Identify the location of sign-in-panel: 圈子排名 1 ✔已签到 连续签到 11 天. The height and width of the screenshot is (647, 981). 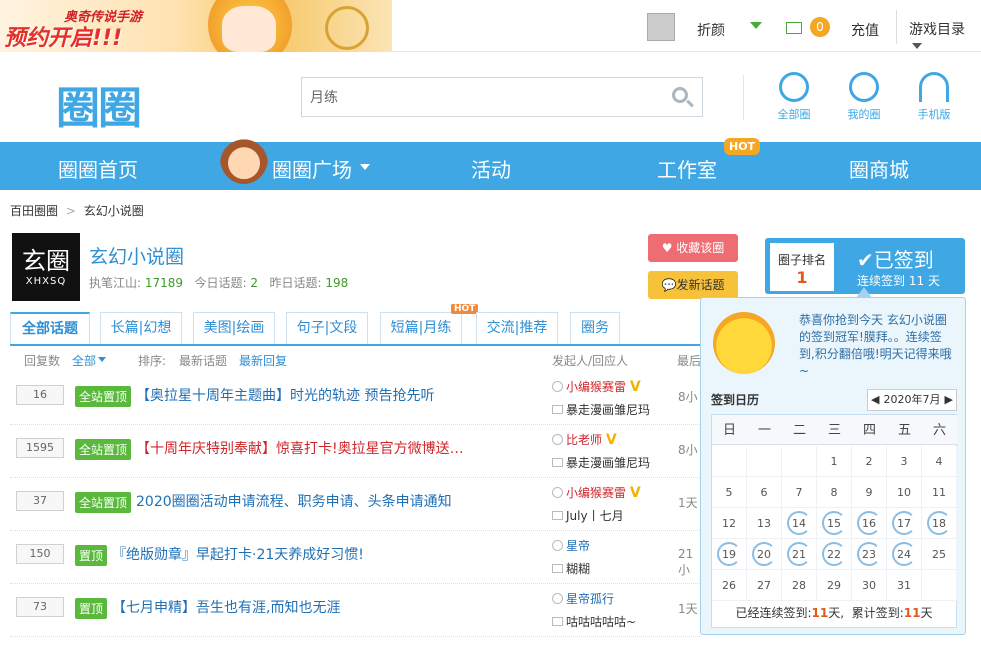
(865, 266).